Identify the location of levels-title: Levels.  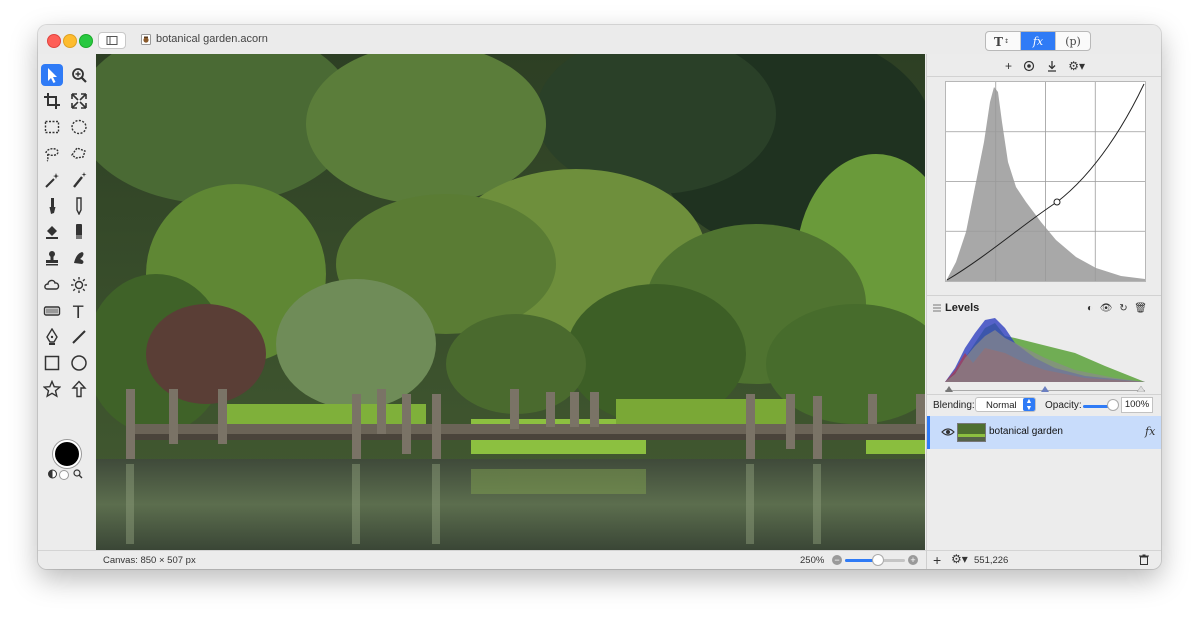
(962, 308).